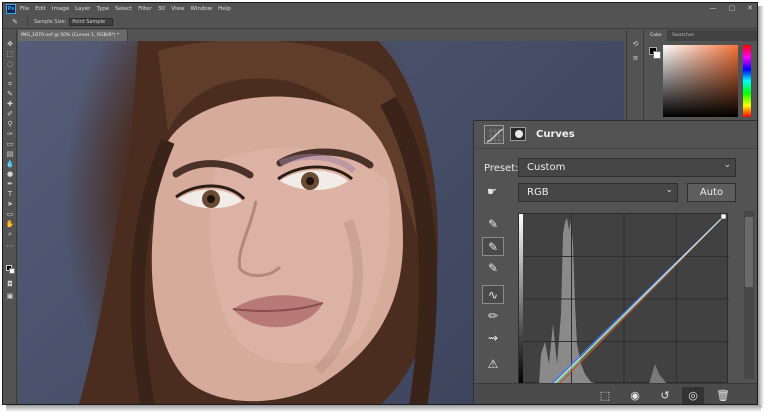 Image resolution: width=767 pixels, height=417 pixels. I want to click on lasso-tool-icon: ◌, so click(10, 64).